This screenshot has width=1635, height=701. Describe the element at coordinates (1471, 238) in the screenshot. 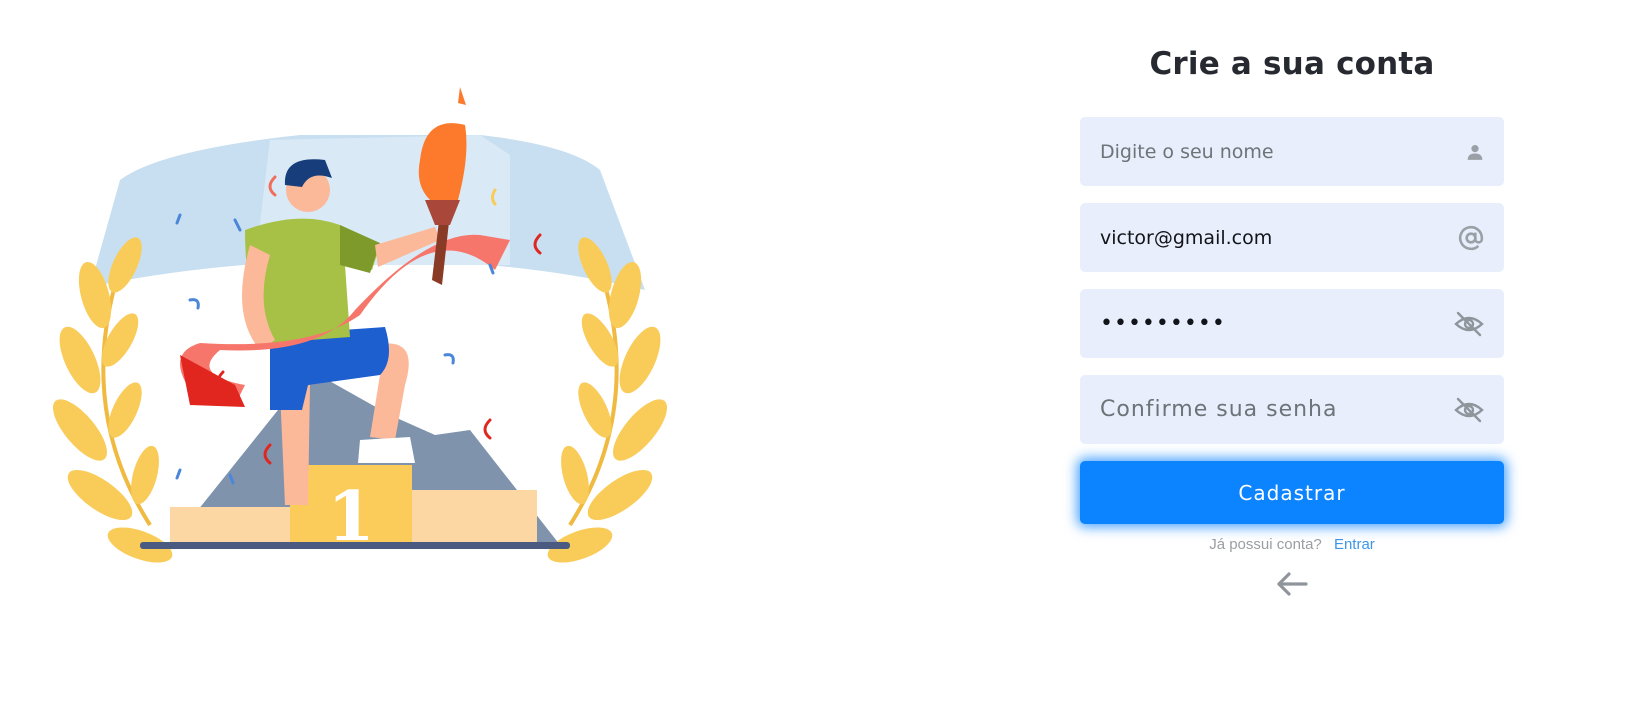

I see `at-sign-icon` at that location.